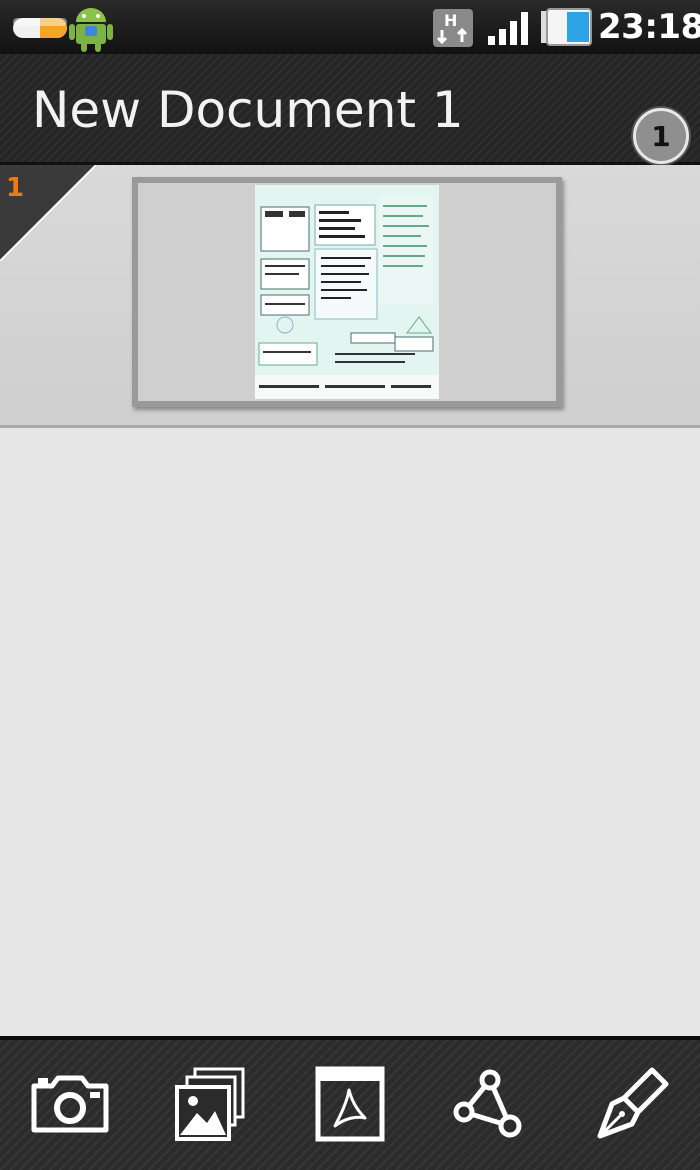 The width and height of the screenshot is (700, 1170). I want to click on pen-icon, so click(633, 1103).